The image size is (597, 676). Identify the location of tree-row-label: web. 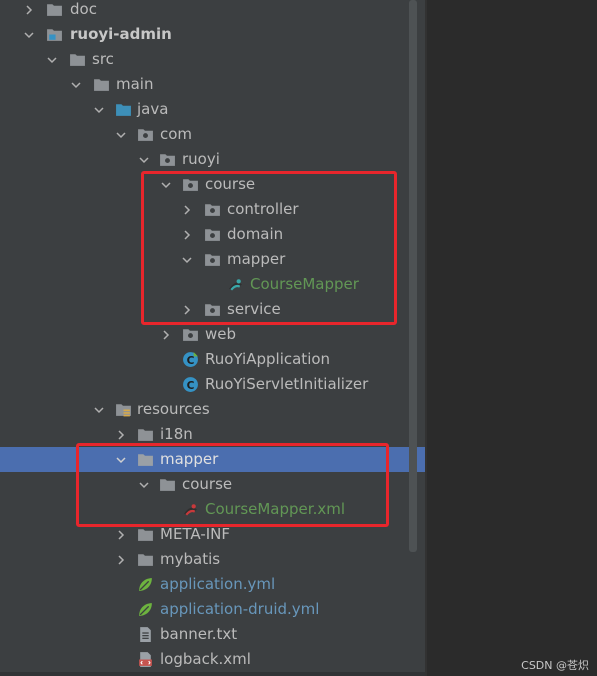
(221, 334).